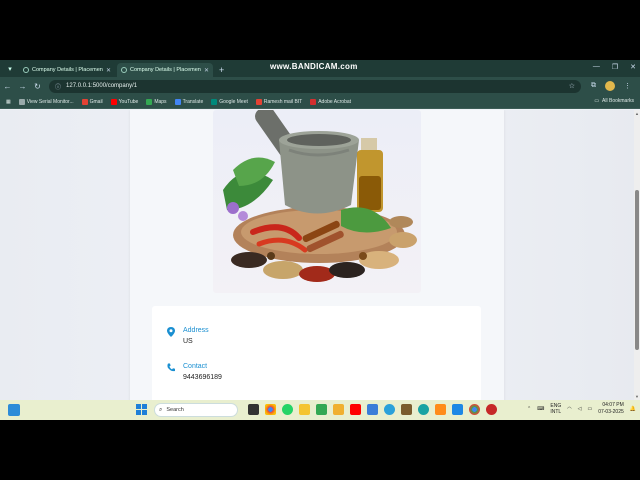 This screenshot has height=480, width=640. I want to click on translate-icon, so click(177, 101).